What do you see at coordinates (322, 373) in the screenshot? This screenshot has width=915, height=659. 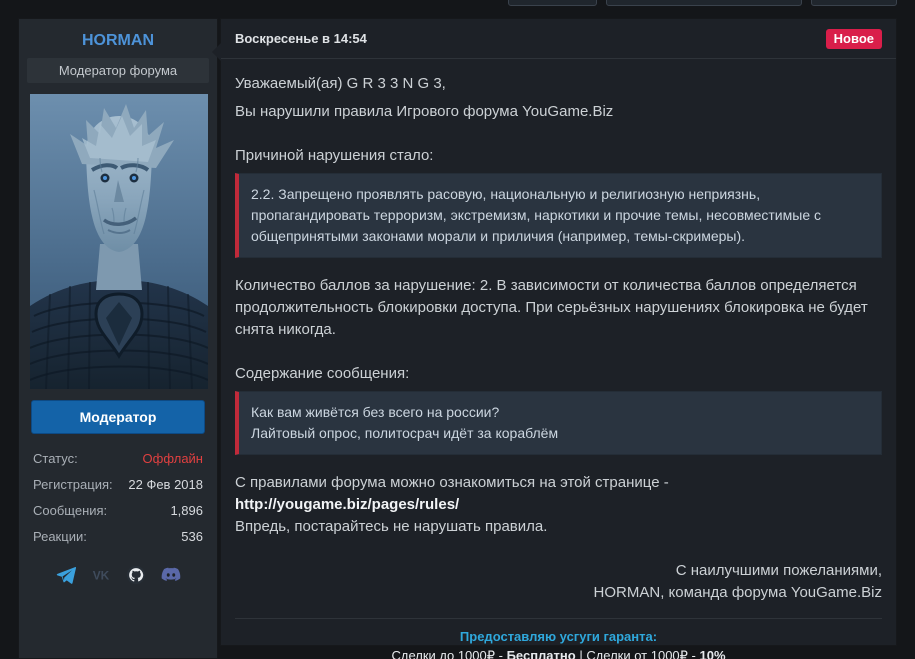 I see `content-label: Содержание сообщения:` at bounding box center [322, 373].